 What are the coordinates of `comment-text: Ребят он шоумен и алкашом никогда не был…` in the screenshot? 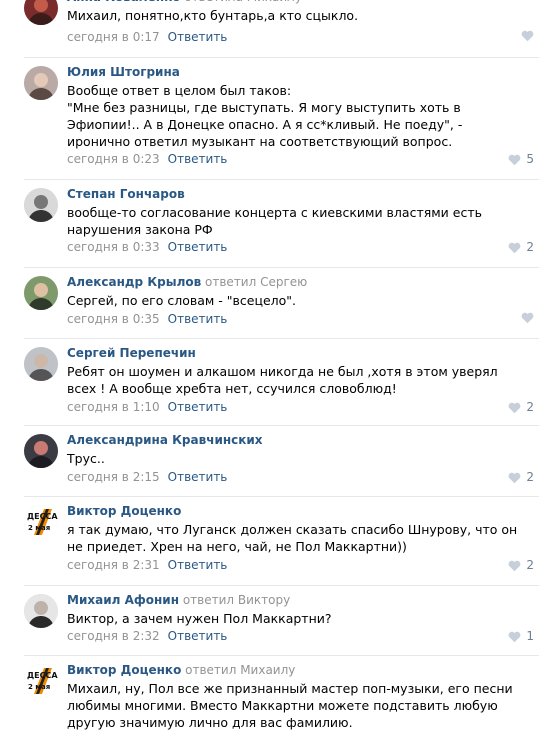 It's located at (282, 380).